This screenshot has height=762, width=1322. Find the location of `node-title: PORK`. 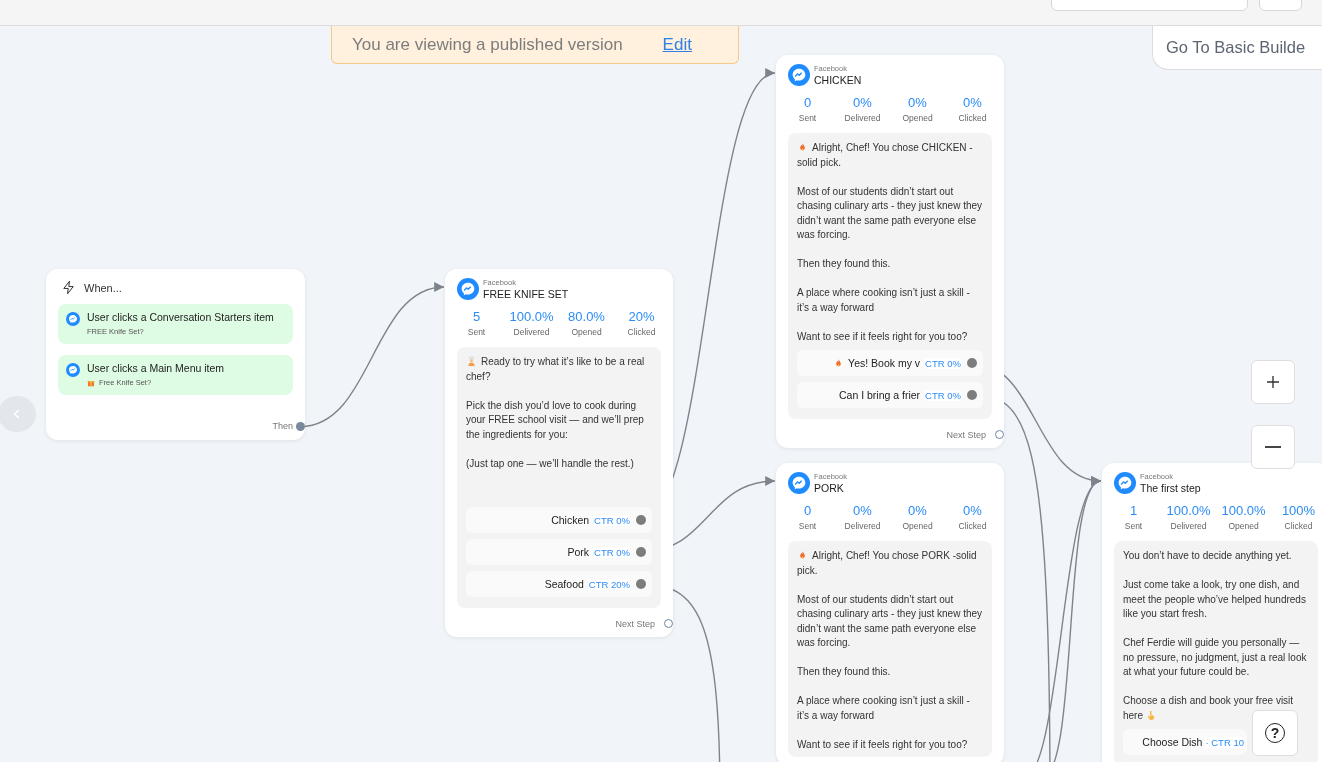

node-title: PORK is located at coordinates (829, 488).